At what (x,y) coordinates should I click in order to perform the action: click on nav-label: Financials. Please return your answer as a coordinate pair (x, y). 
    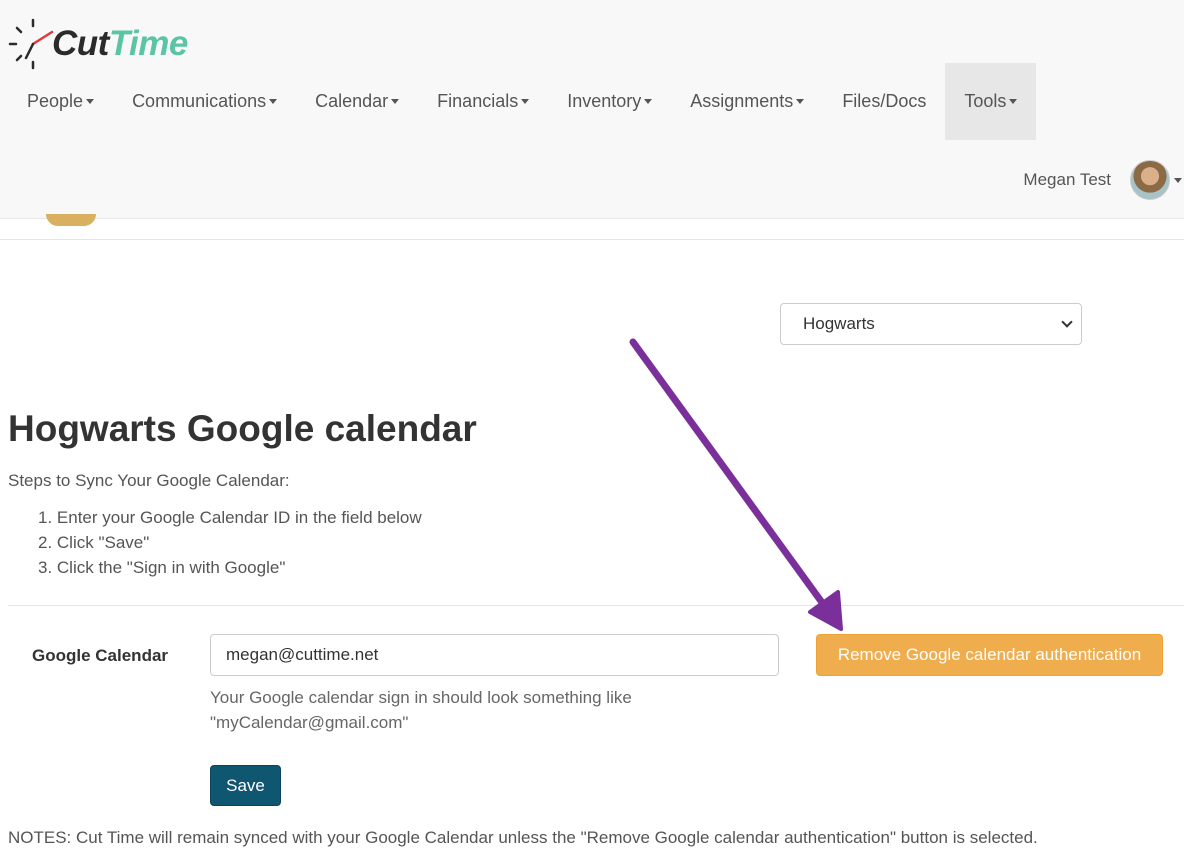
    Looking at the image, I should click on (478, 101).